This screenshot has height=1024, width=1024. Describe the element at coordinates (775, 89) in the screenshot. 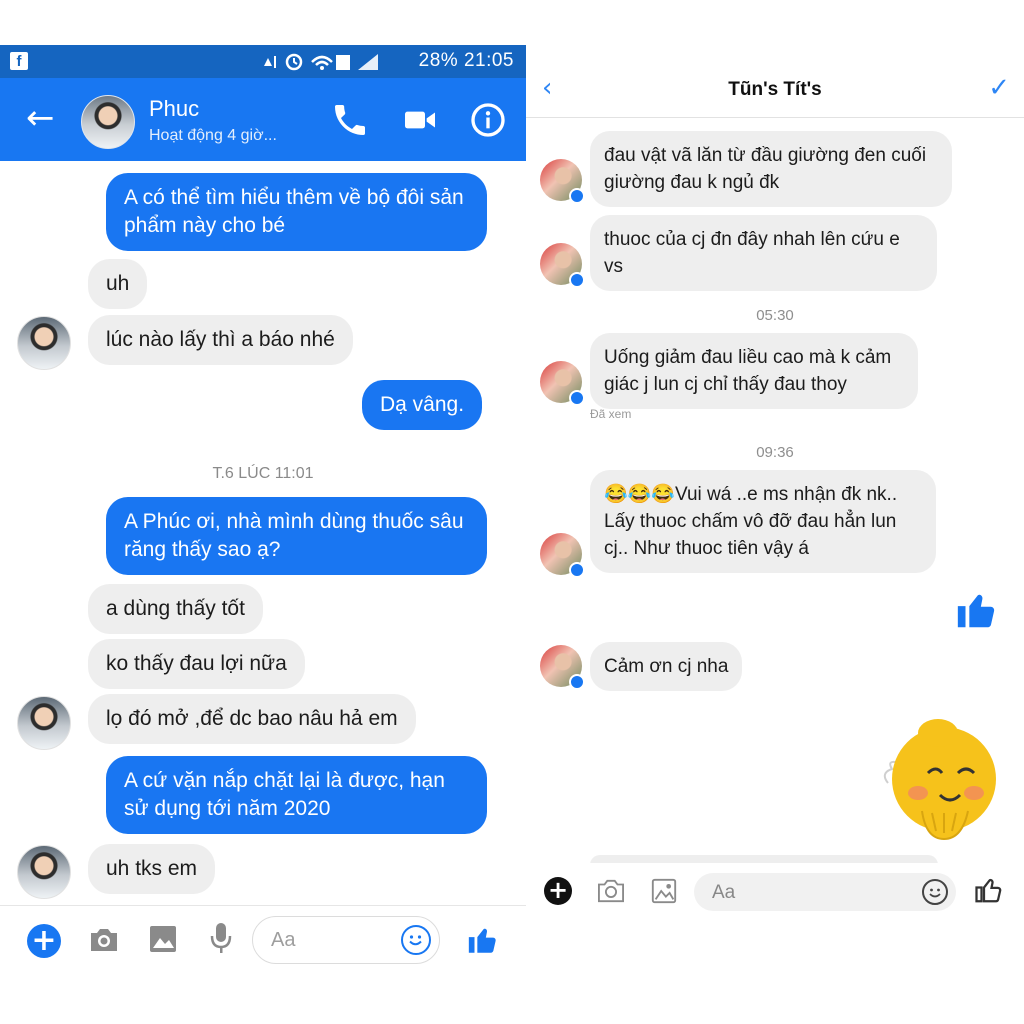

I see `contact-name: Tũn's Tít's` at that location.